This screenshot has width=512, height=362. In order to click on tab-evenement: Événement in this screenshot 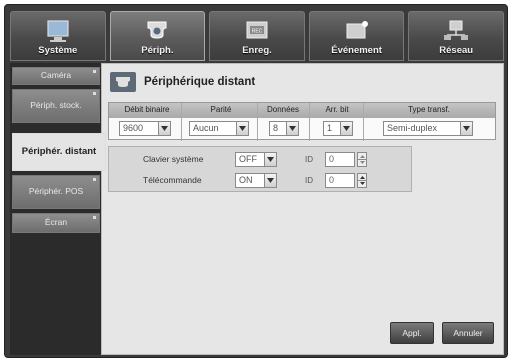, I will do `click(356, 36)`.